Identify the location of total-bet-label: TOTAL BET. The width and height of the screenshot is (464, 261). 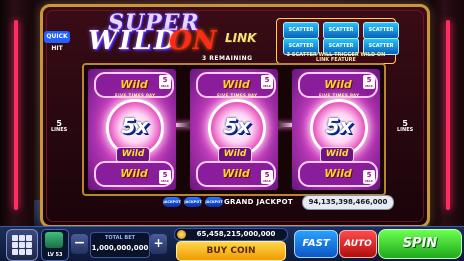
(120, 238).